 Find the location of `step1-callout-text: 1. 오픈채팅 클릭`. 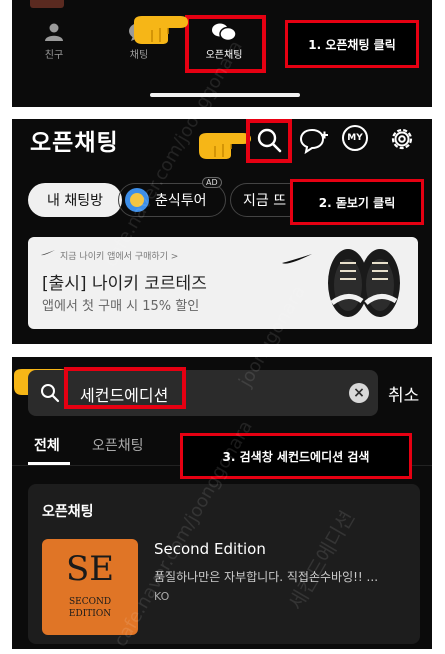

step1-callout-text: 1. 오픈채팅 클릭 is located at coordinates (352, 44).